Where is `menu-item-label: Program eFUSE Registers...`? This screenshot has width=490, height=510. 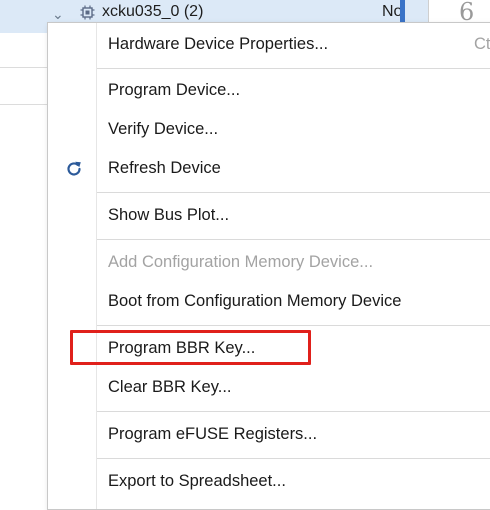
menu-item-label: Program eFUSE Registers... is located at coordinates (213, 434).